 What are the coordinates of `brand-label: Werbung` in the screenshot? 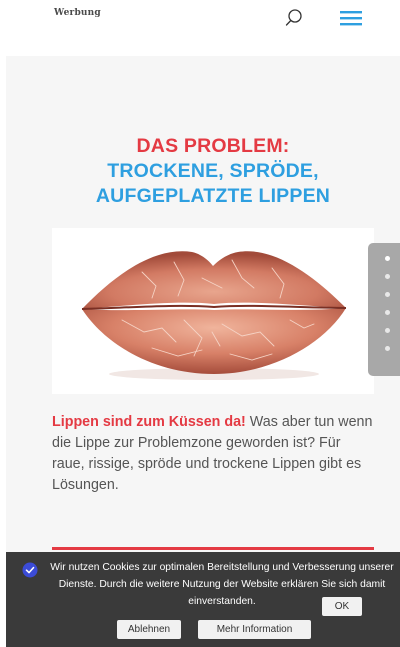 It's located at (77, 13).